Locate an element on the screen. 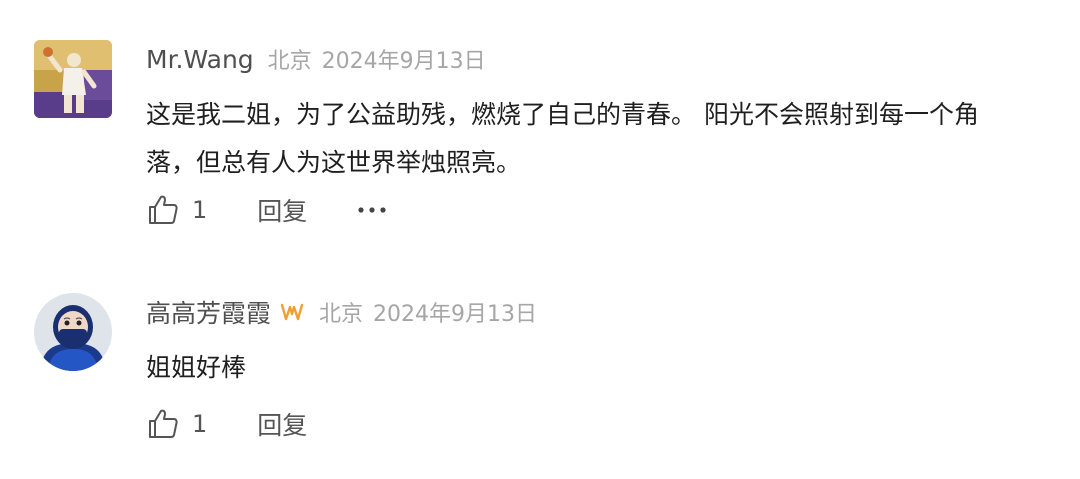  comment-text: 姐姐好棒 is located at coordinates (196, 367).